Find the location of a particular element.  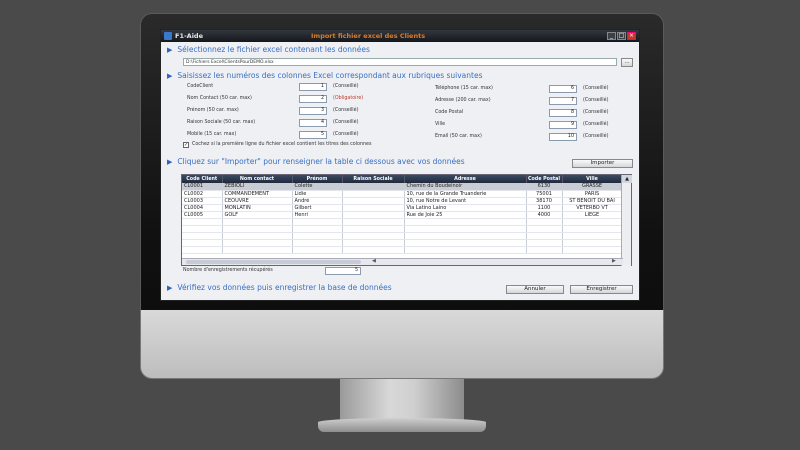

table-cell: PARIS is located at coordinates (592, 194).